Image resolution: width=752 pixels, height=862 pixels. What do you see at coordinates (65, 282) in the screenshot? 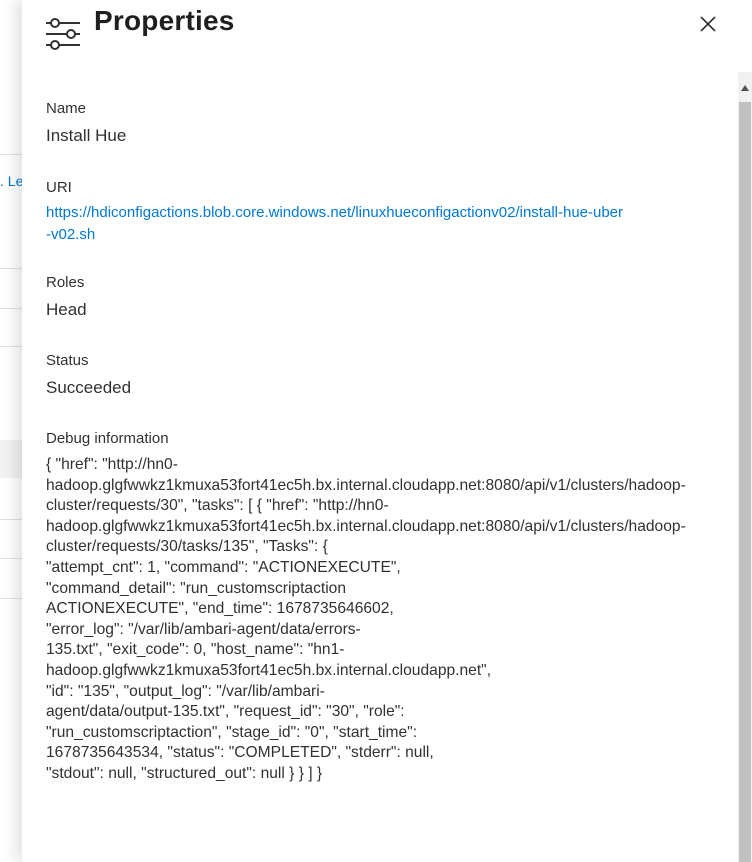
I see `roles-label: Roles` at bounding box center [65, 282].